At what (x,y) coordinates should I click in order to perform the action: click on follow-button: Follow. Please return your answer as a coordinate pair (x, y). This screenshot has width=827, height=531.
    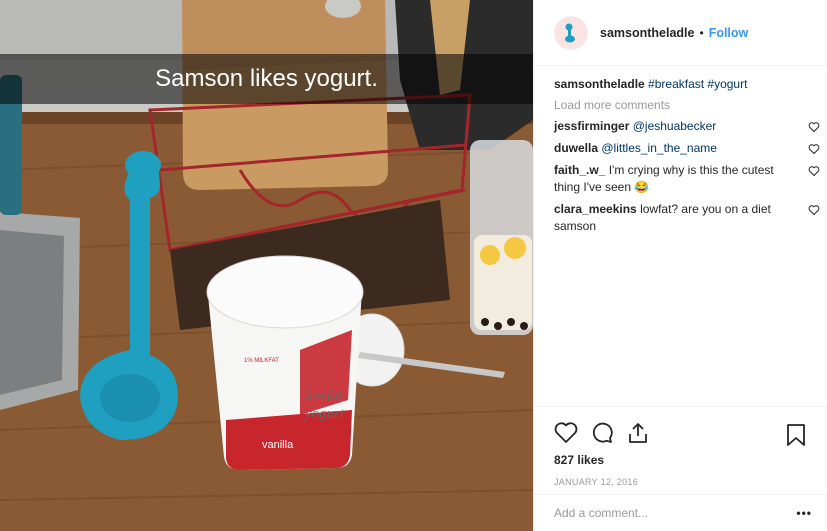
    Looking at the image, I should click on (729, 33).